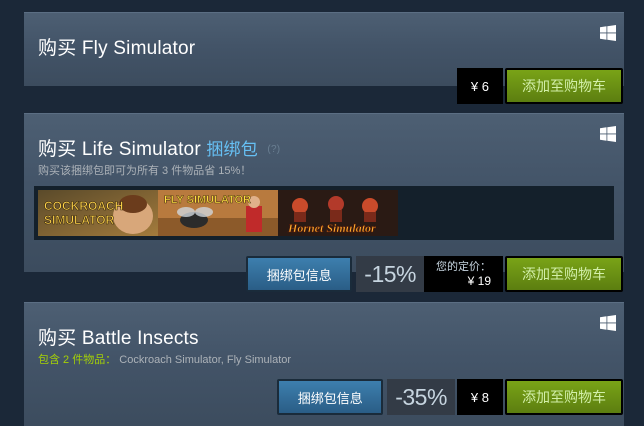 The height and width of the screenshot is (426, 644). I want to click on capsule-hornet-simulator: Hornet Simulator, so click(338, 213).